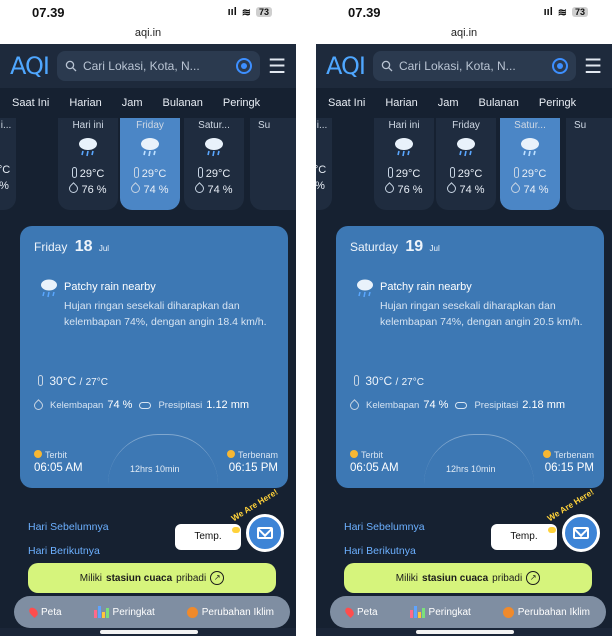 The height and width of the screenshot is (636, 612). What do you see at coordinates (354, 454) in the screenshot?
I see `sunrise-icon` at bounding box center [354, 454].